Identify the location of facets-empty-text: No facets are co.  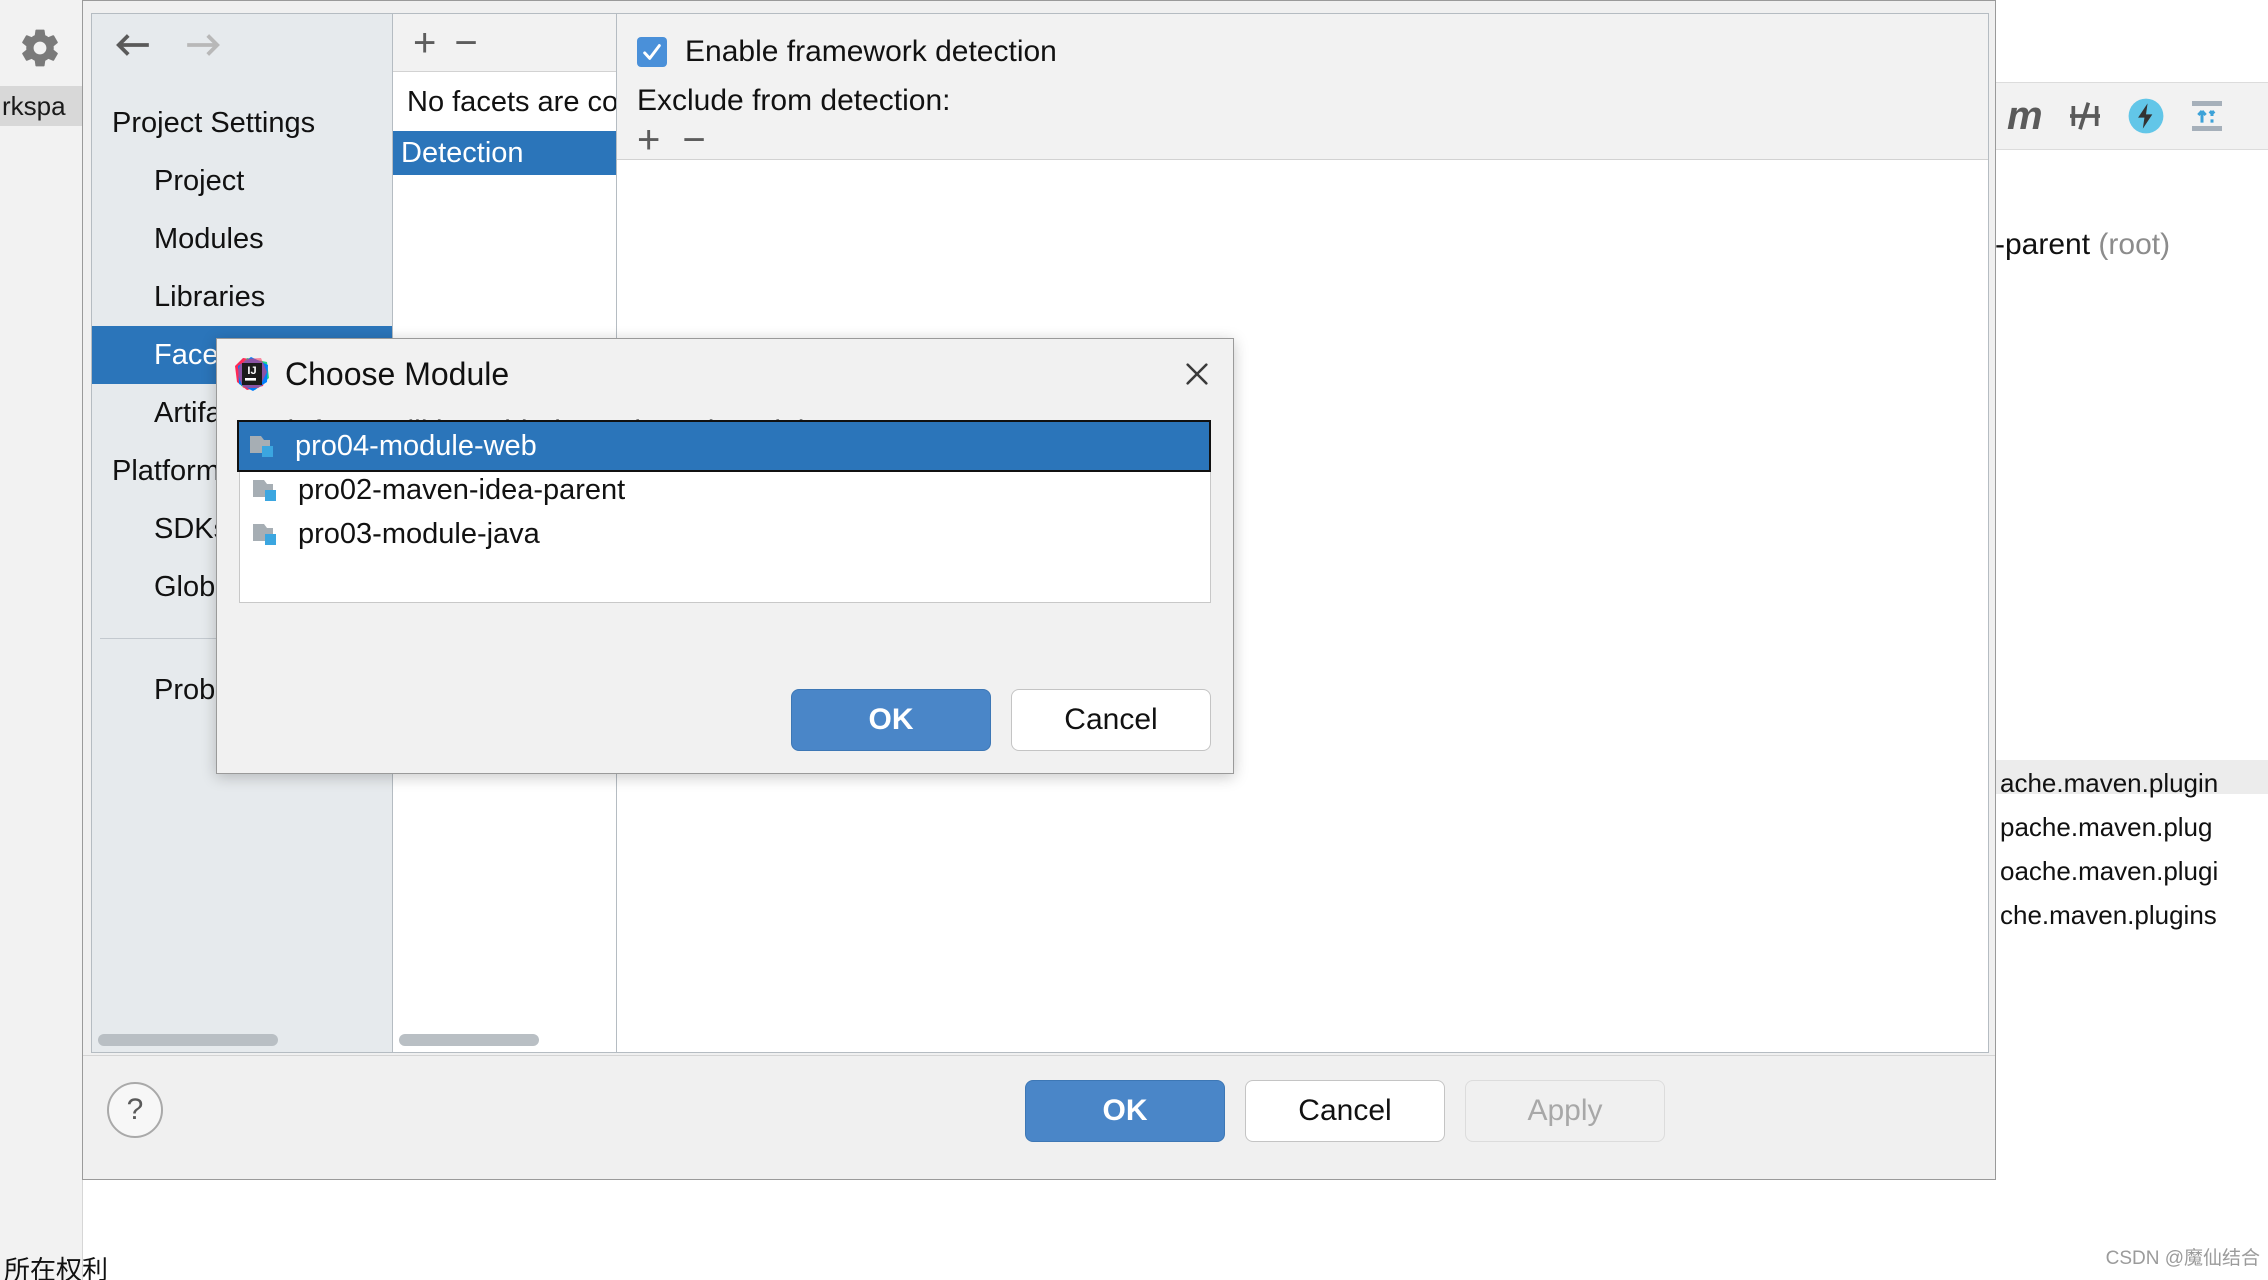
(511, 102).